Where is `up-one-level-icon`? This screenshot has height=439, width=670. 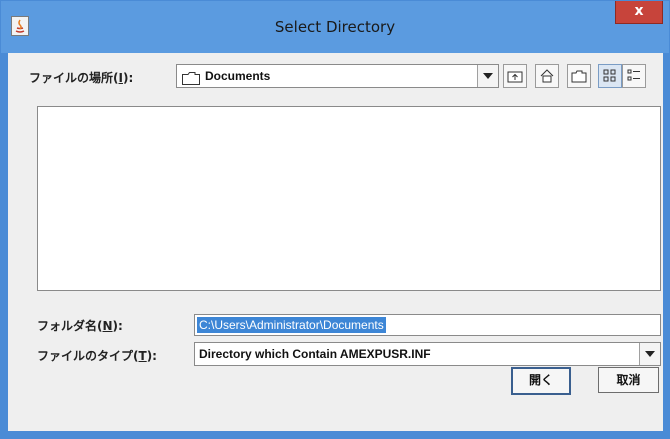 up-one-level-icon is located at coordinates (515, 77).